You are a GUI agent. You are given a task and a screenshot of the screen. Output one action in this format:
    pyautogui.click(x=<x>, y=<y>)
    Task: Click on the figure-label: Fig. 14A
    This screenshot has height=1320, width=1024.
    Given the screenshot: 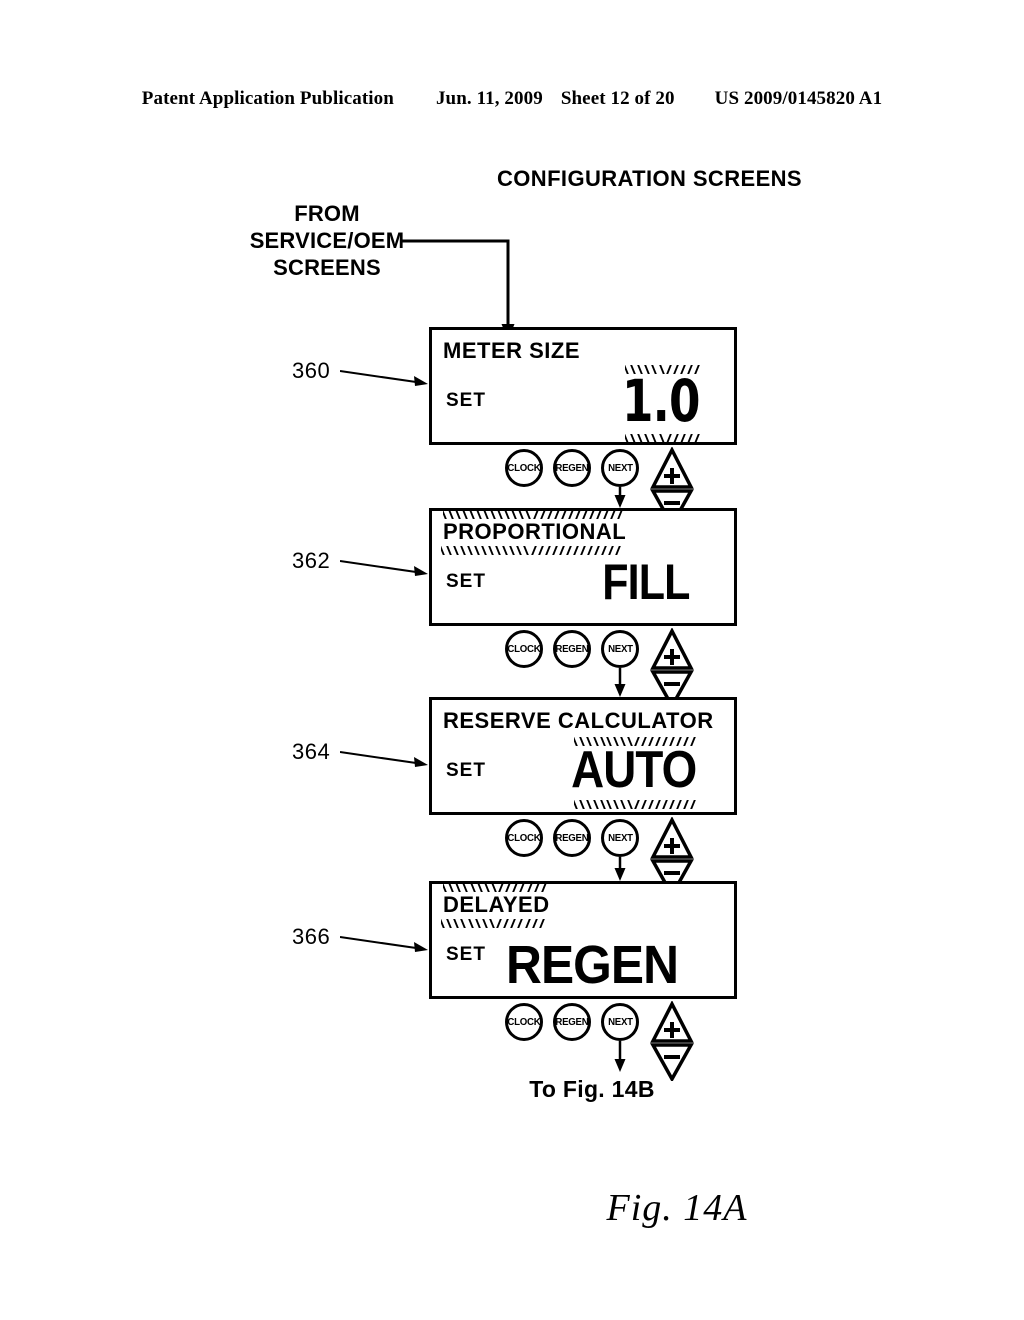 What is the action you would take?
    pyautogui.click(x=677, y=1208)
    